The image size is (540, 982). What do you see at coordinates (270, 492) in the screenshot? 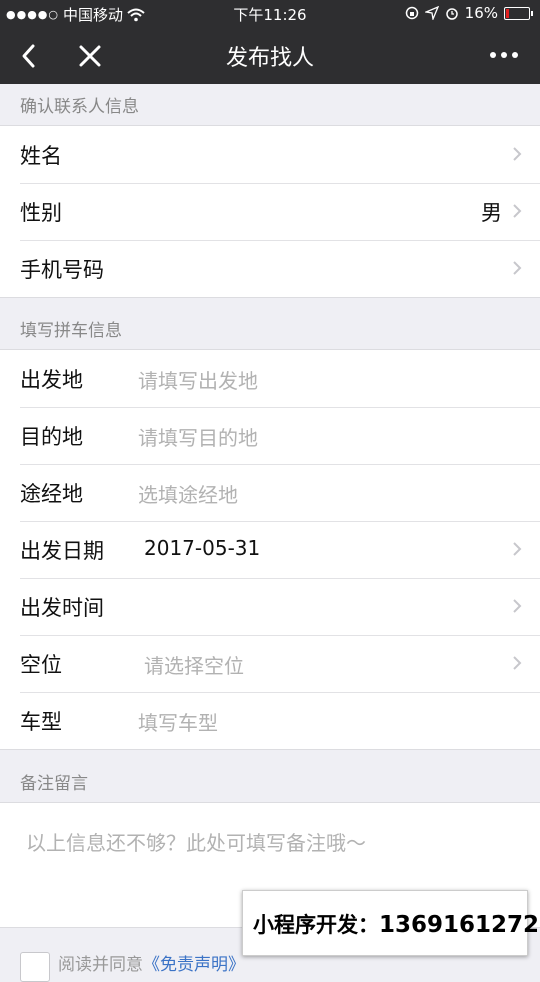
I see `waypoint-row: 途经地 选填途经地` at bounding box center [270, 492].